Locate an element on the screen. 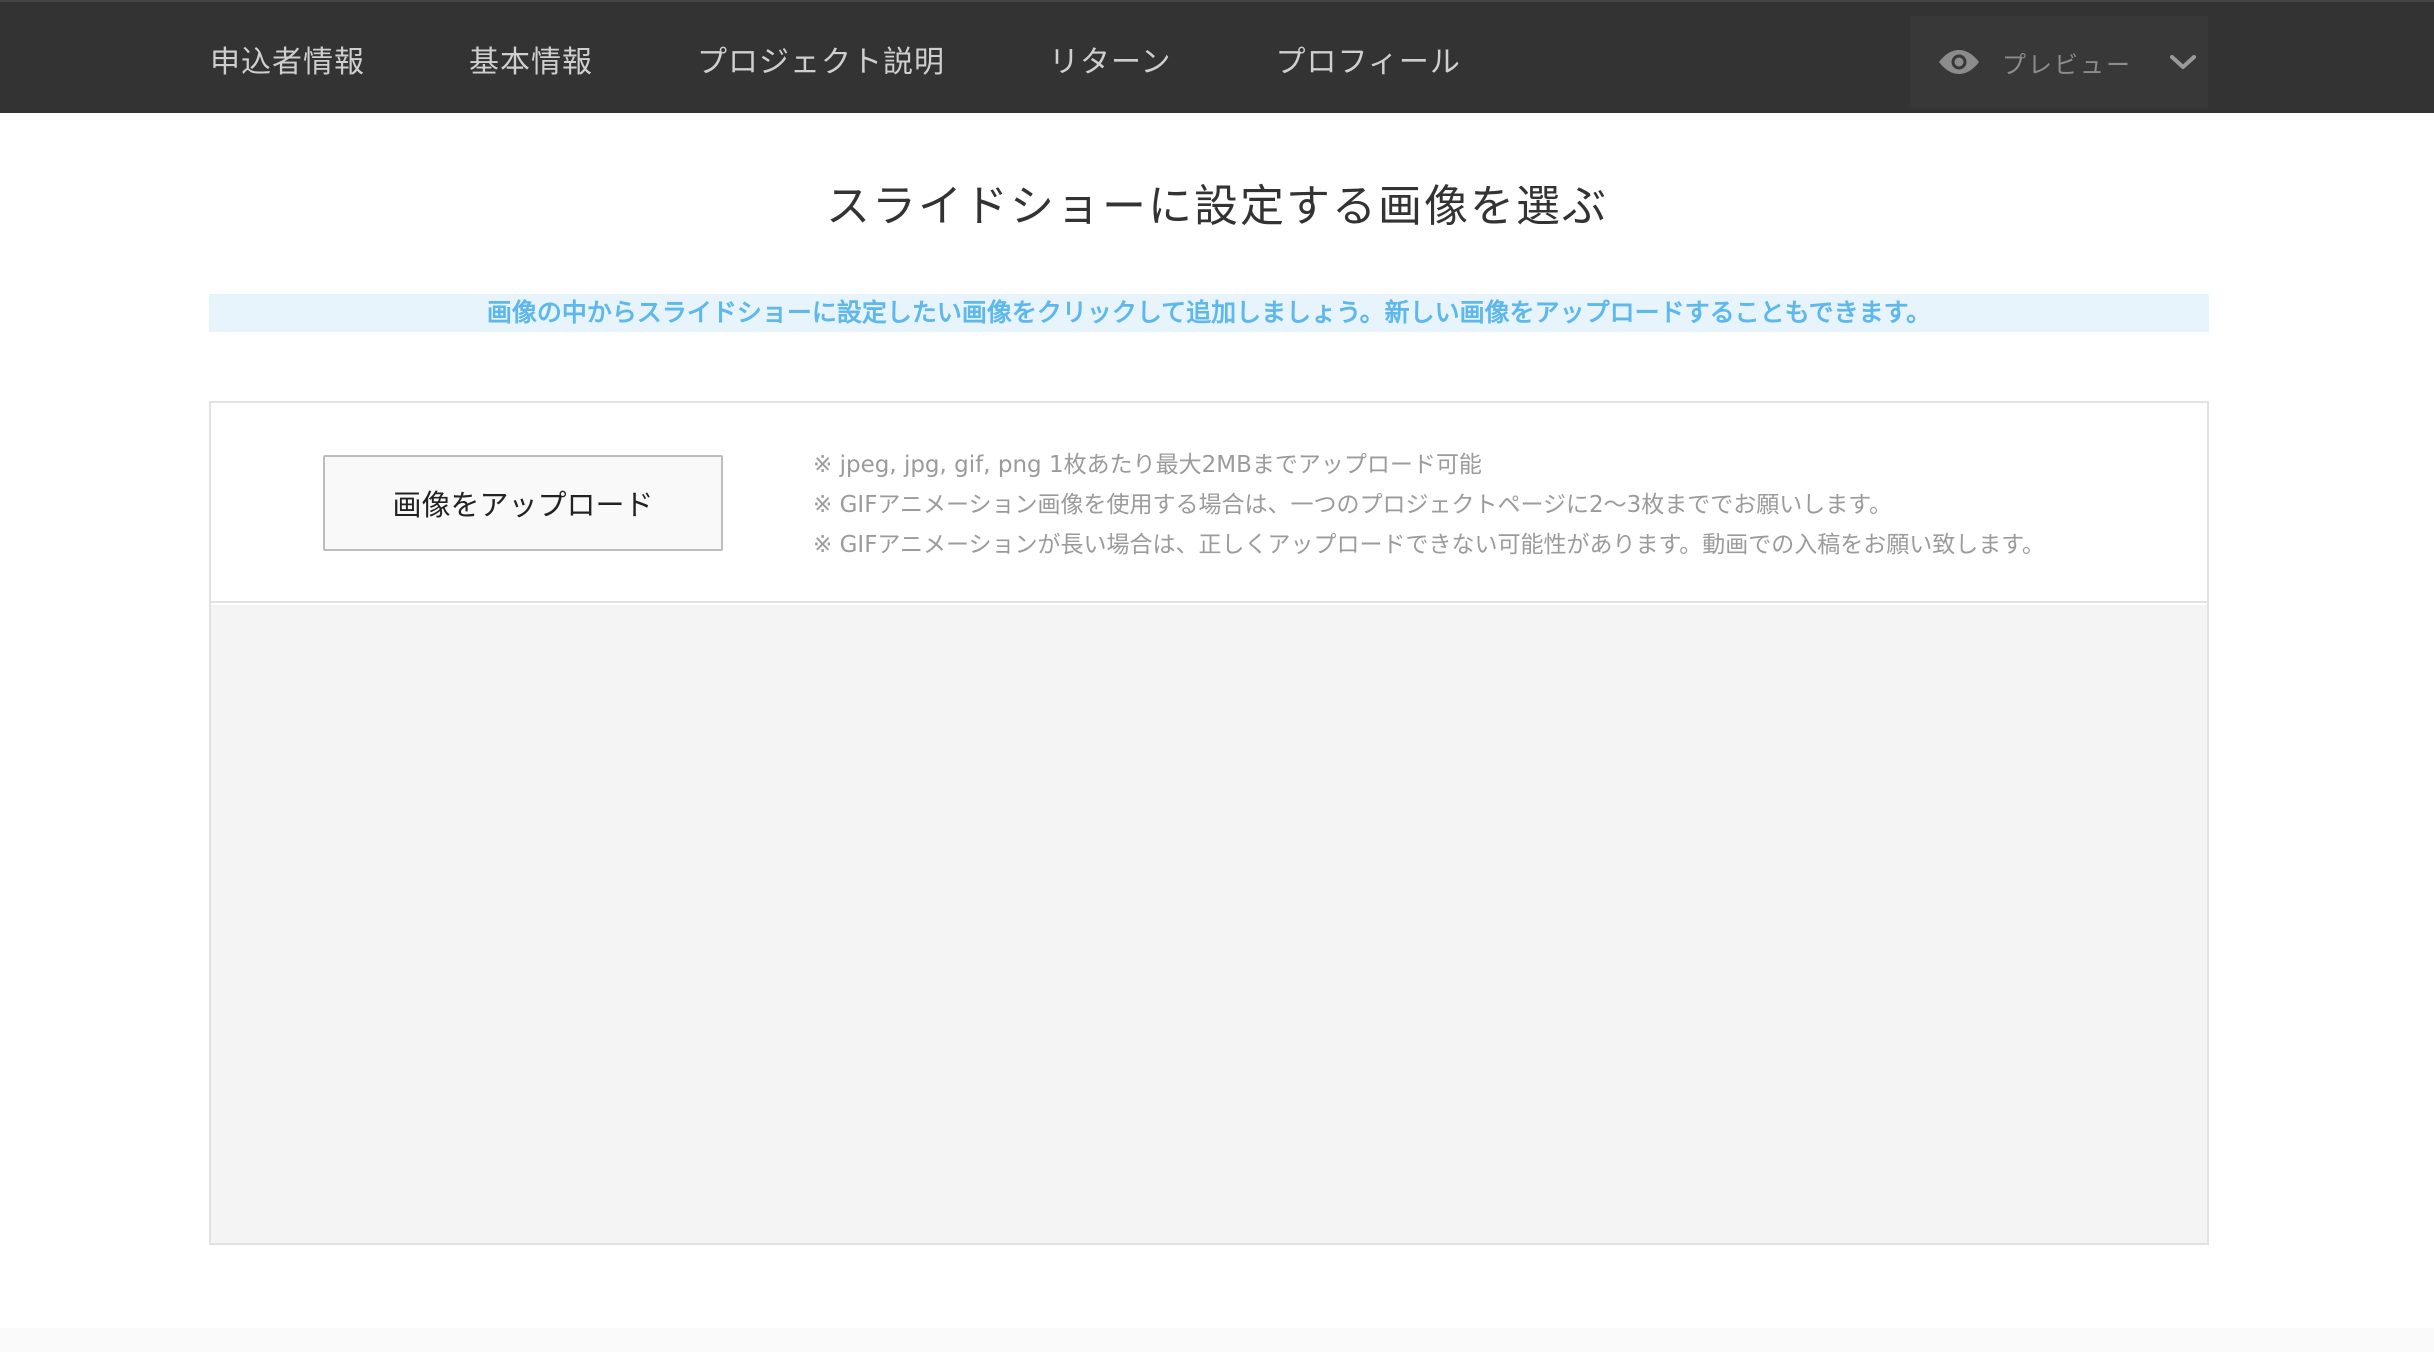 The width and height of the screenshot is (2434, 1352). tab-project-description: プロジェクト説明 is located at coordinates (821, 59).